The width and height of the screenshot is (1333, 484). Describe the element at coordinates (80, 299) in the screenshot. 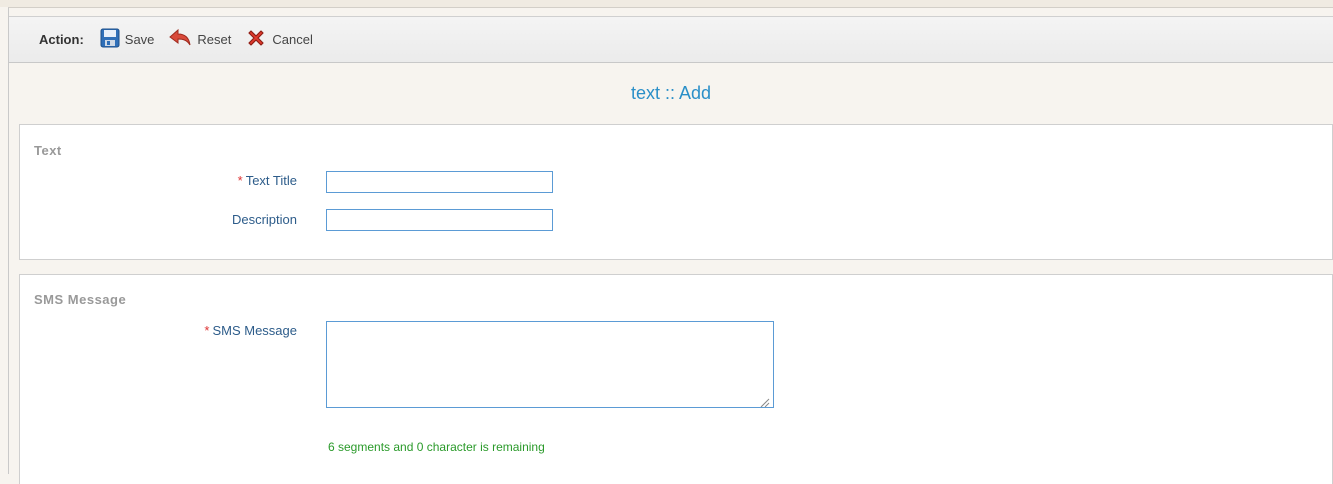

I see `sms-legend: SMS Message` at that location.